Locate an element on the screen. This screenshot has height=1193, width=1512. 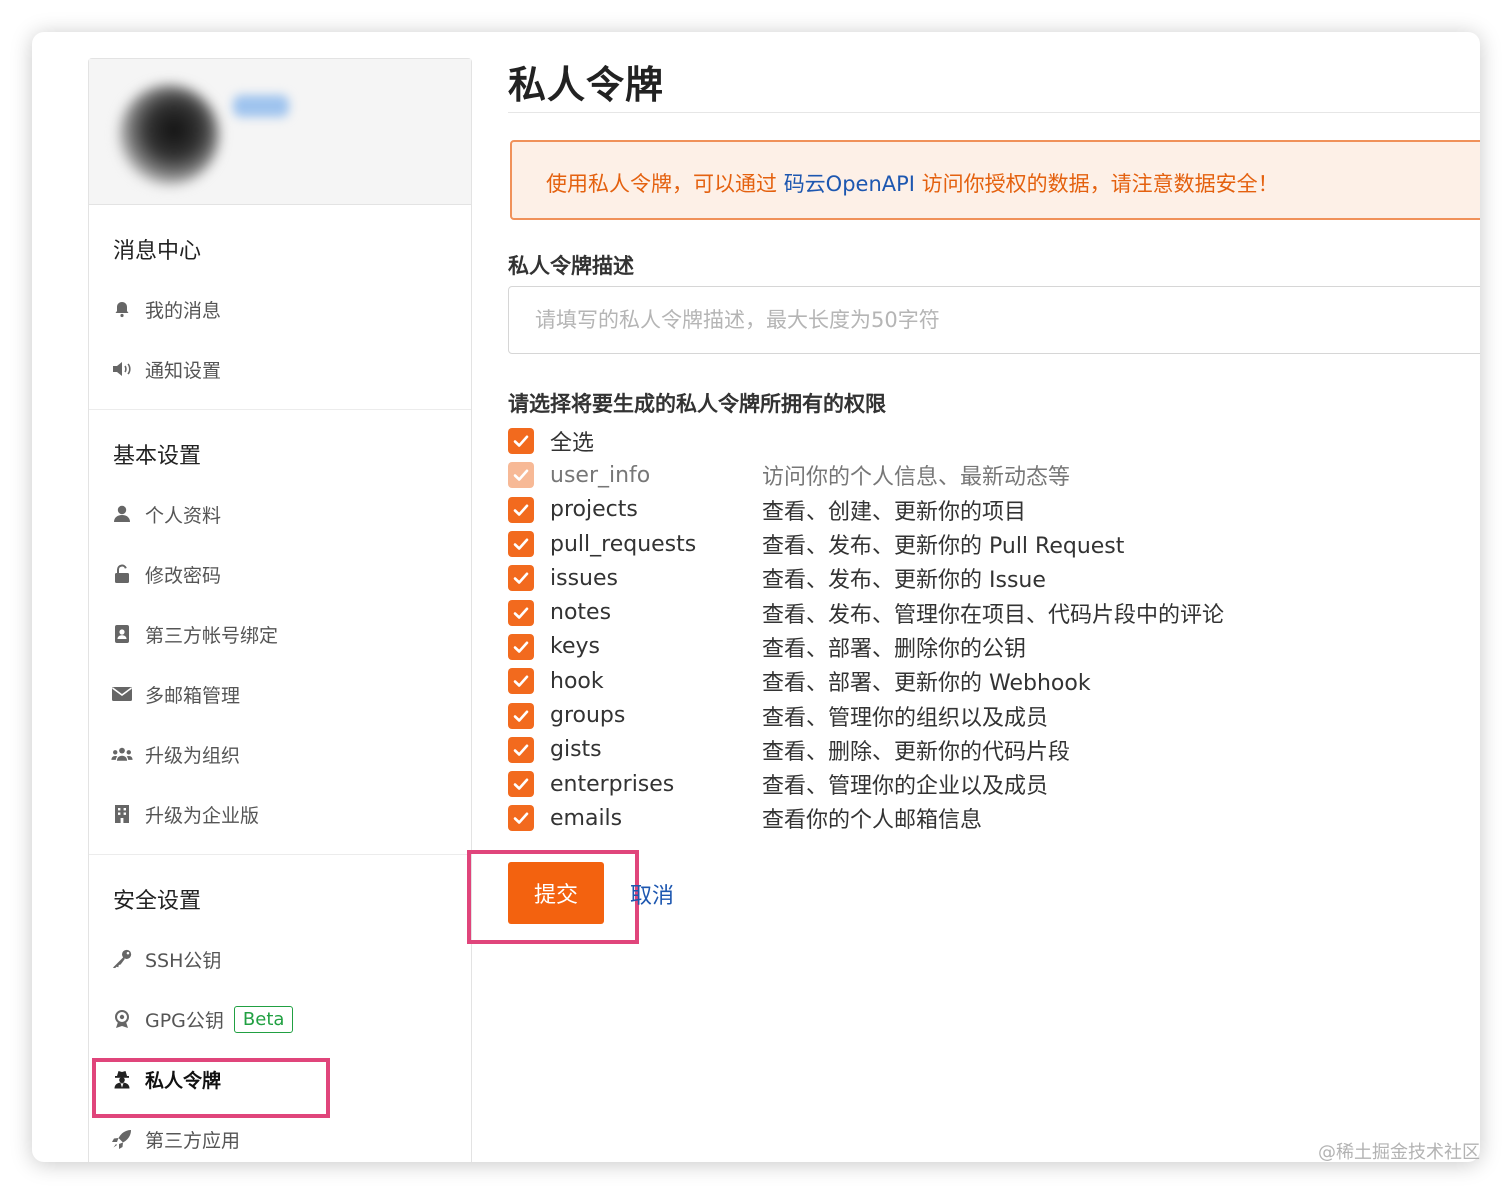
sidebar-item: 第三方帐号绑定 is located at coordinates (280, 634).